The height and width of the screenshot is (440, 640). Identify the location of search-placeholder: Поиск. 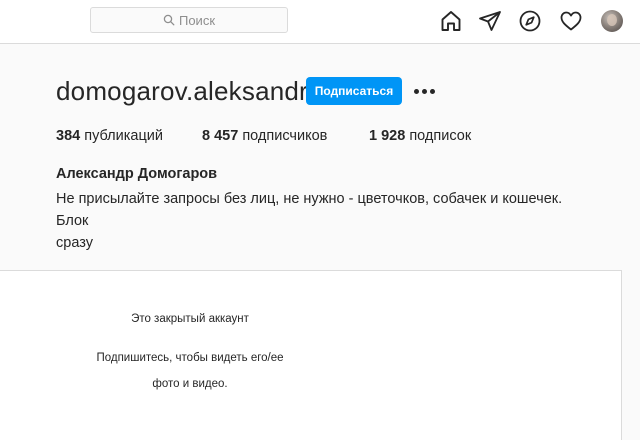
(197, 20).